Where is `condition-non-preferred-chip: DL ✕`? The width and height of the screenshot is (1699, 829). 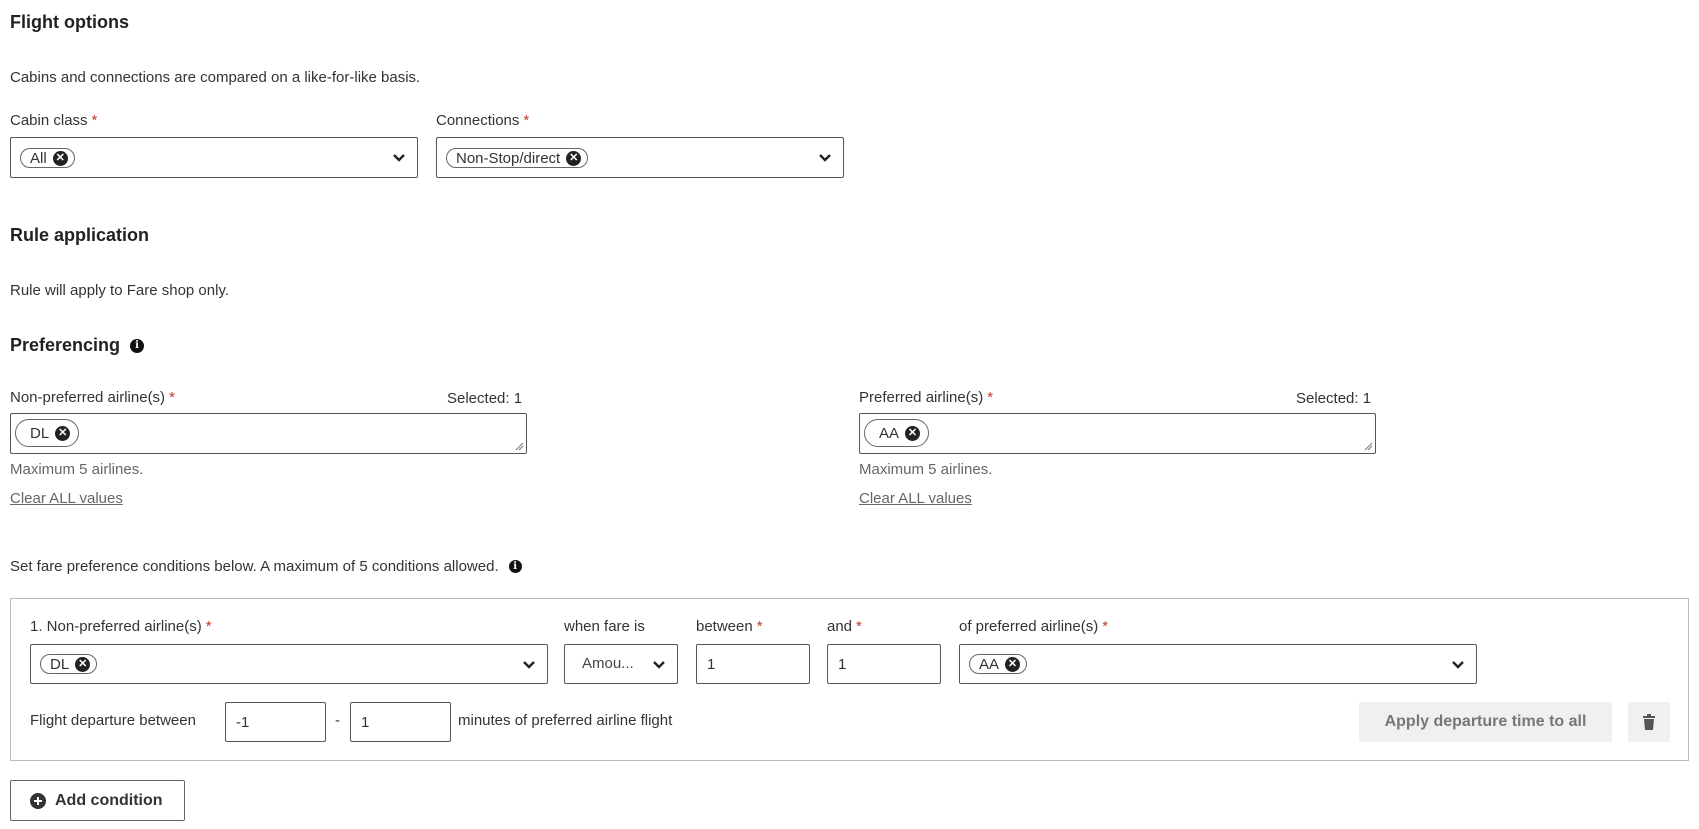
condition-non-preferred-chip: DL ✕ is located at coordinates (69, 664).